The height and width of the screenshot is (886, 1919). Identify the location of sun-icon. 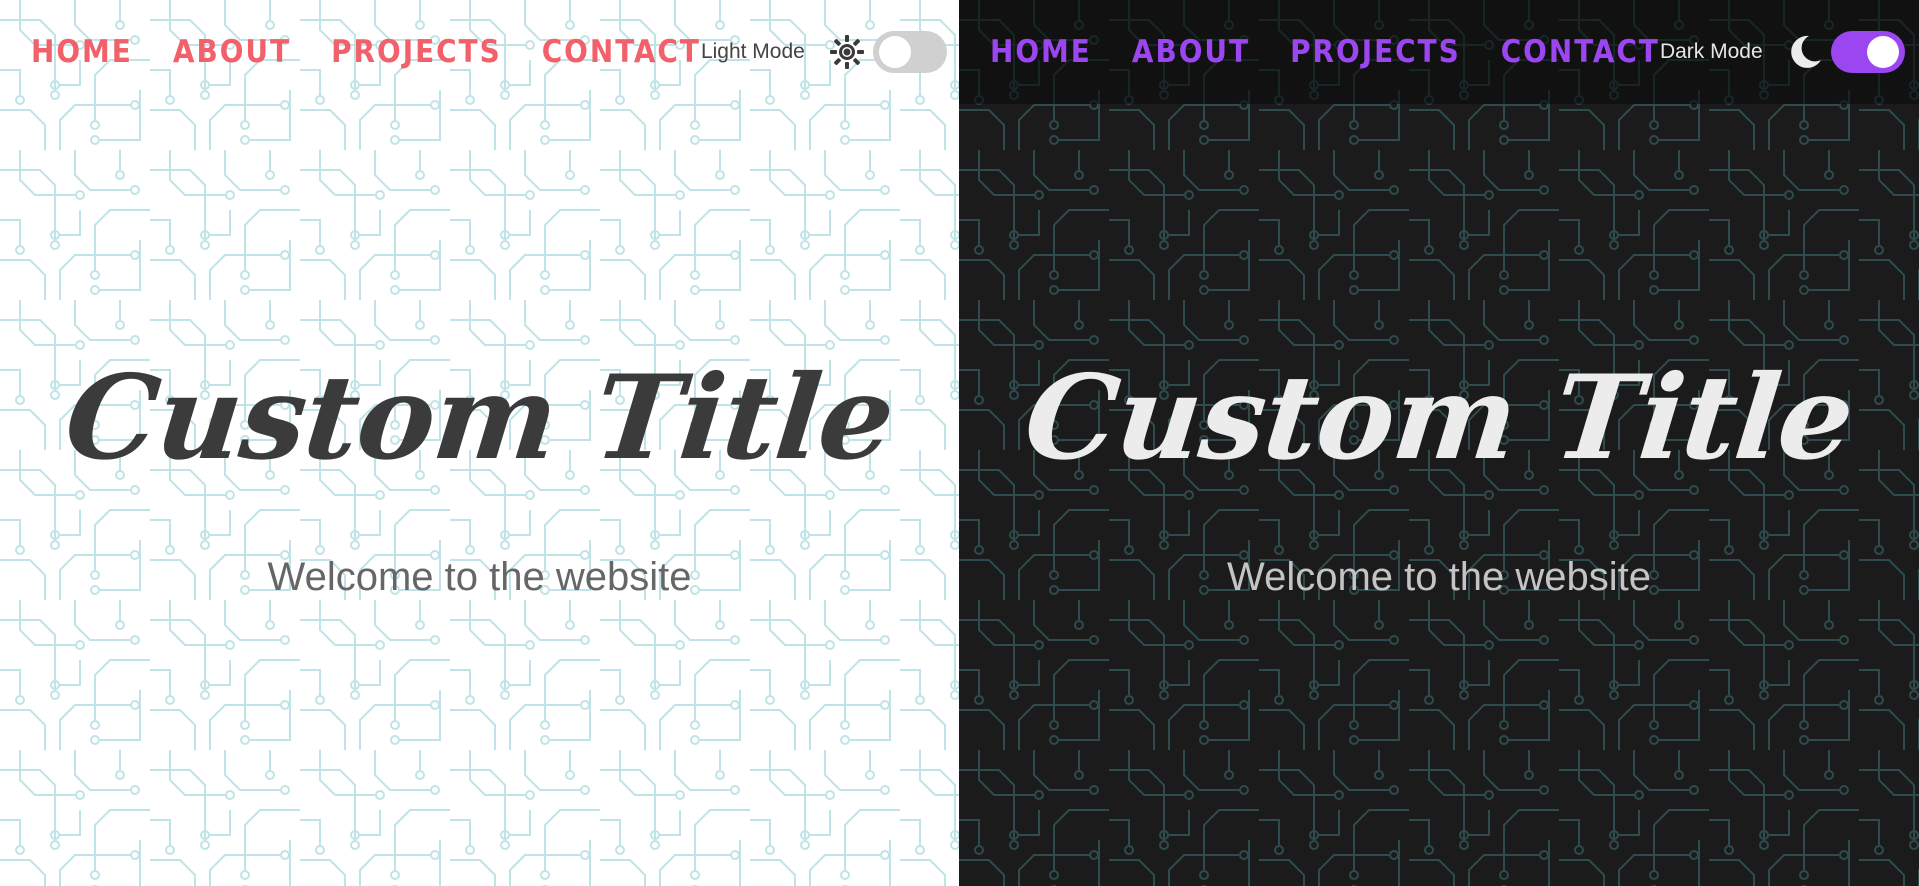
(847, 52).